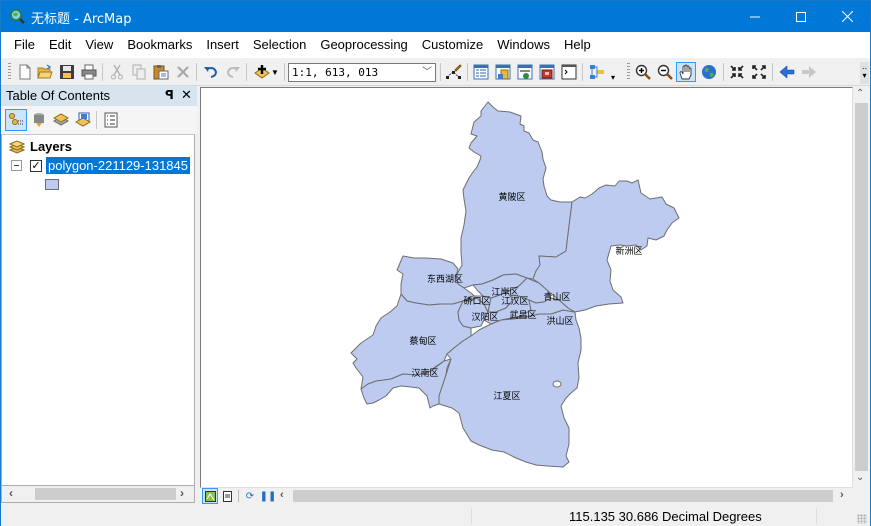 This screenshot has width=871, height=526. I want to click on close-icon, so click(847, 16).